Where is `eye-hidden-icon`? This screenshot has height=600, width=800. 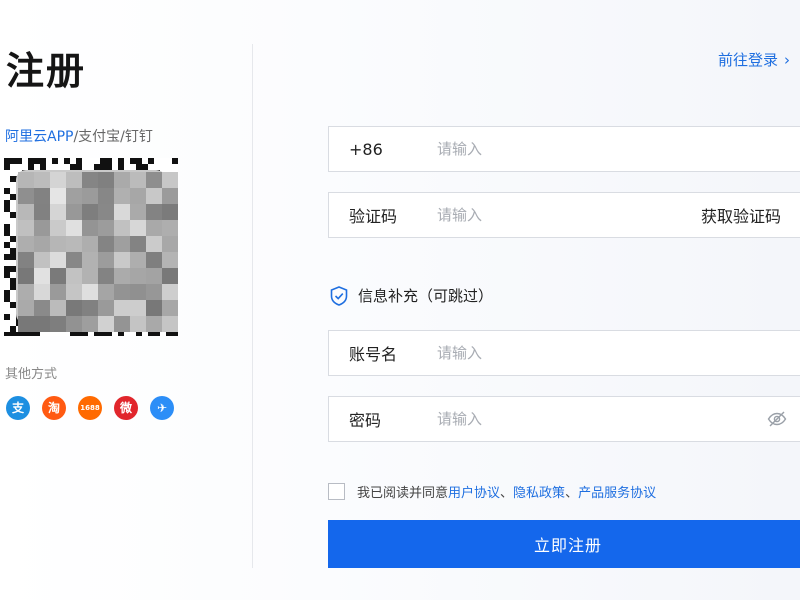 eye-hidden-icon is located at coordinates (777, 419).